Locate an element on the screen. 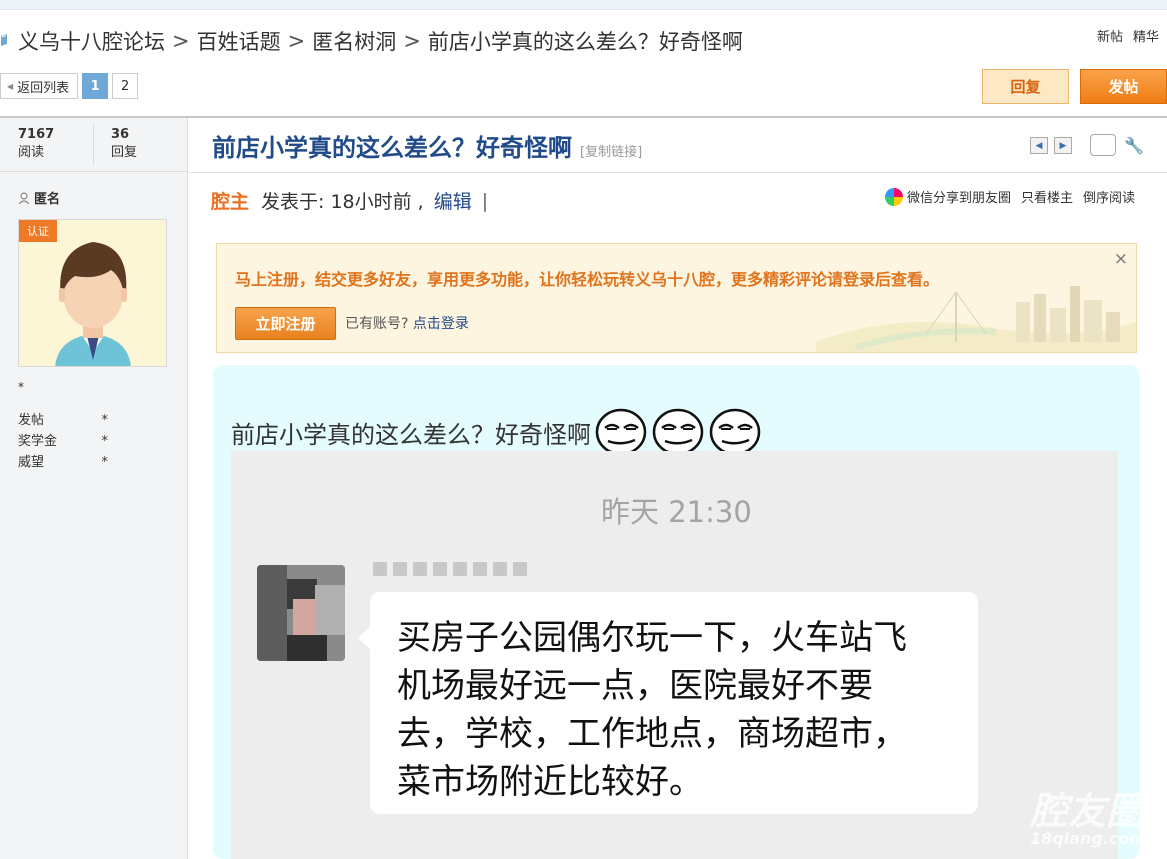 The image size is (1167, 859). register-button: 立即注册 is located at coordinates (285, 323).